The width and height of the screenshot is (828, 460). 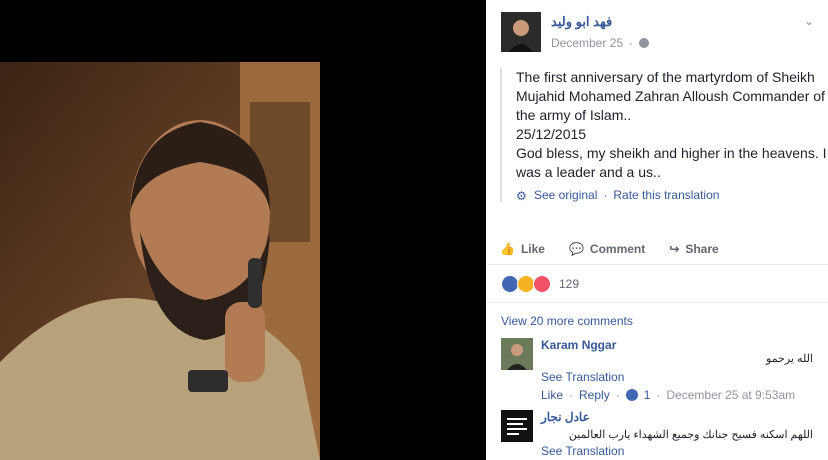 I want to click on like-label: Like, so click(x=532, y=249).